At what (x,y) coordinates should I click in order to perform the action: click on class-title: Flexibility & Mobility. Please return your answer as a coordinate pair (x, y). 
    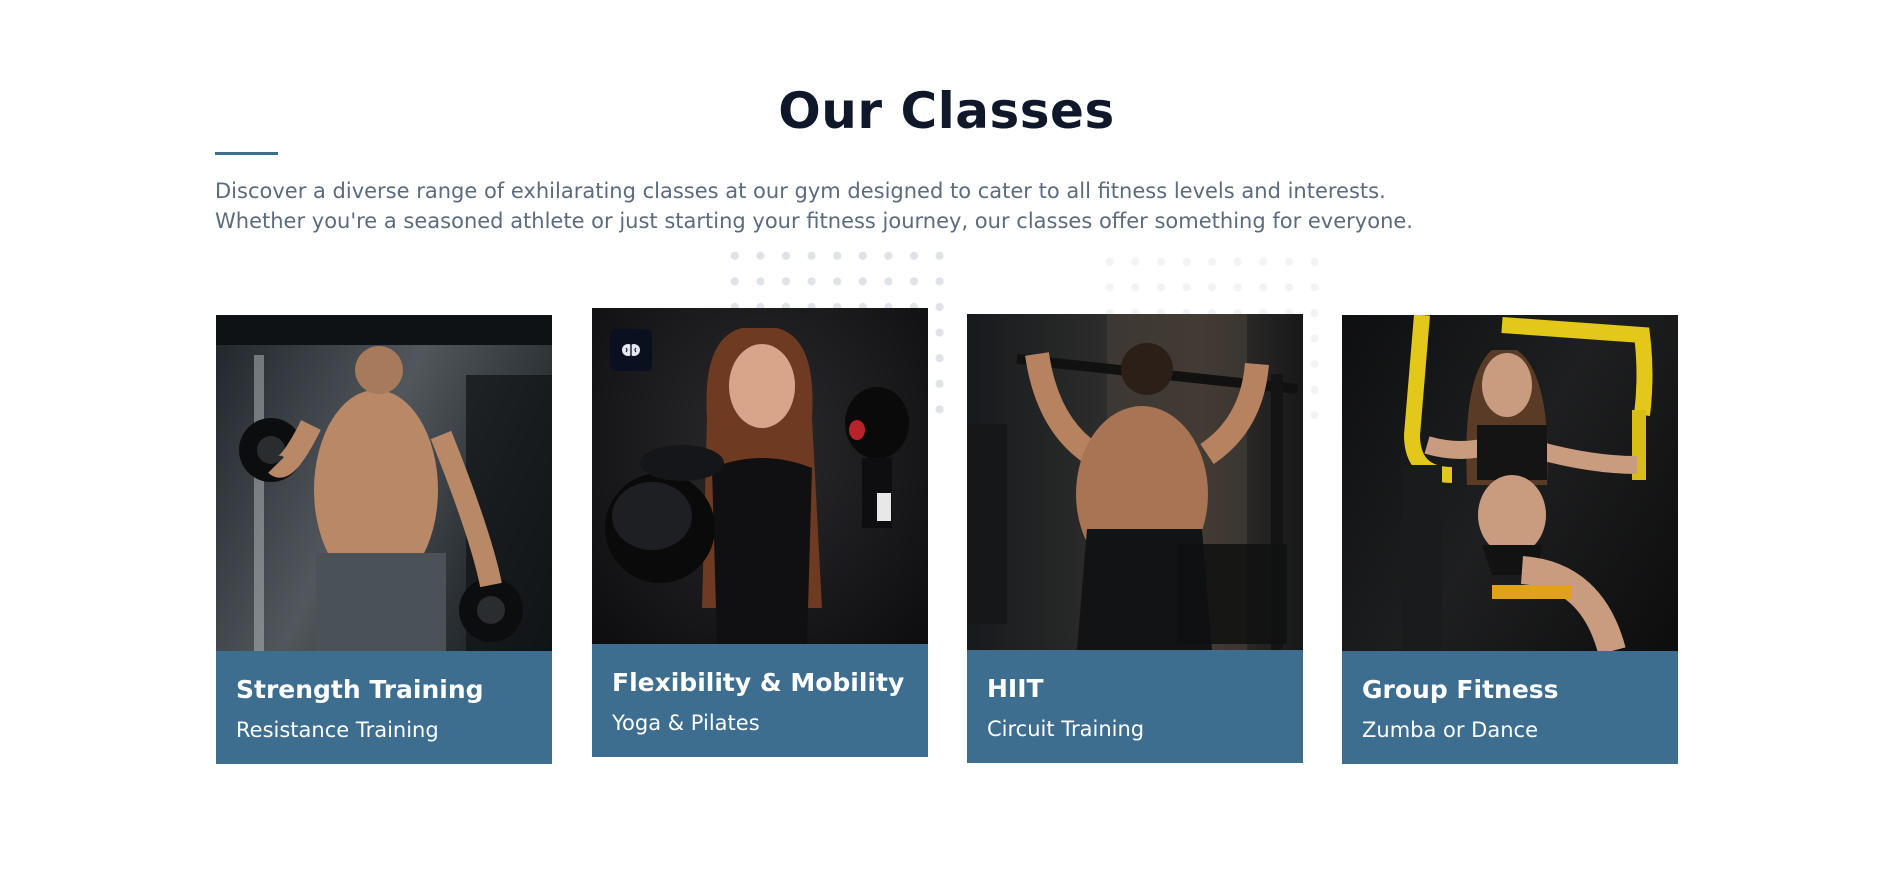
    Looking at the image, I should click on (758, 682).